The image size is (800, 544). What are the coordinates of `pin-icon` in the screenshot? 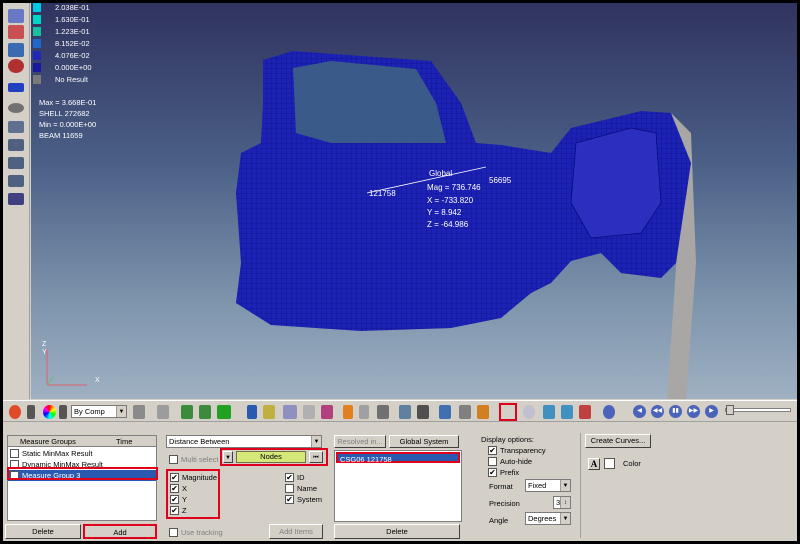 It's located at (364, 412).